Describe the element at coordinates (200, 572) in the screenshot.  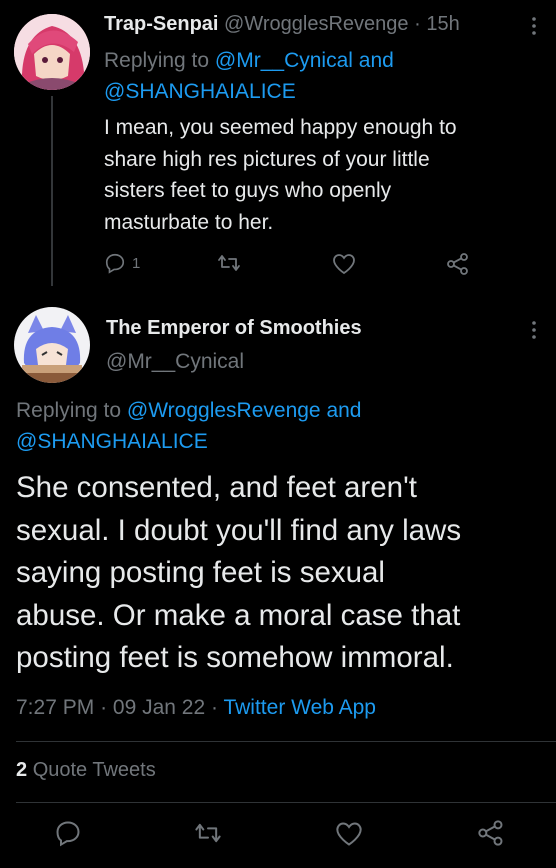
I see `main-line: saying posting feet is sexual` at that location.